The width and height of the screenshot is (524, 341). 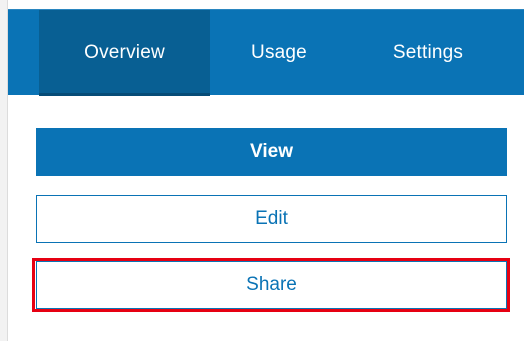 I want to click on tab-usage: Usage, so click(x=279, y=53).